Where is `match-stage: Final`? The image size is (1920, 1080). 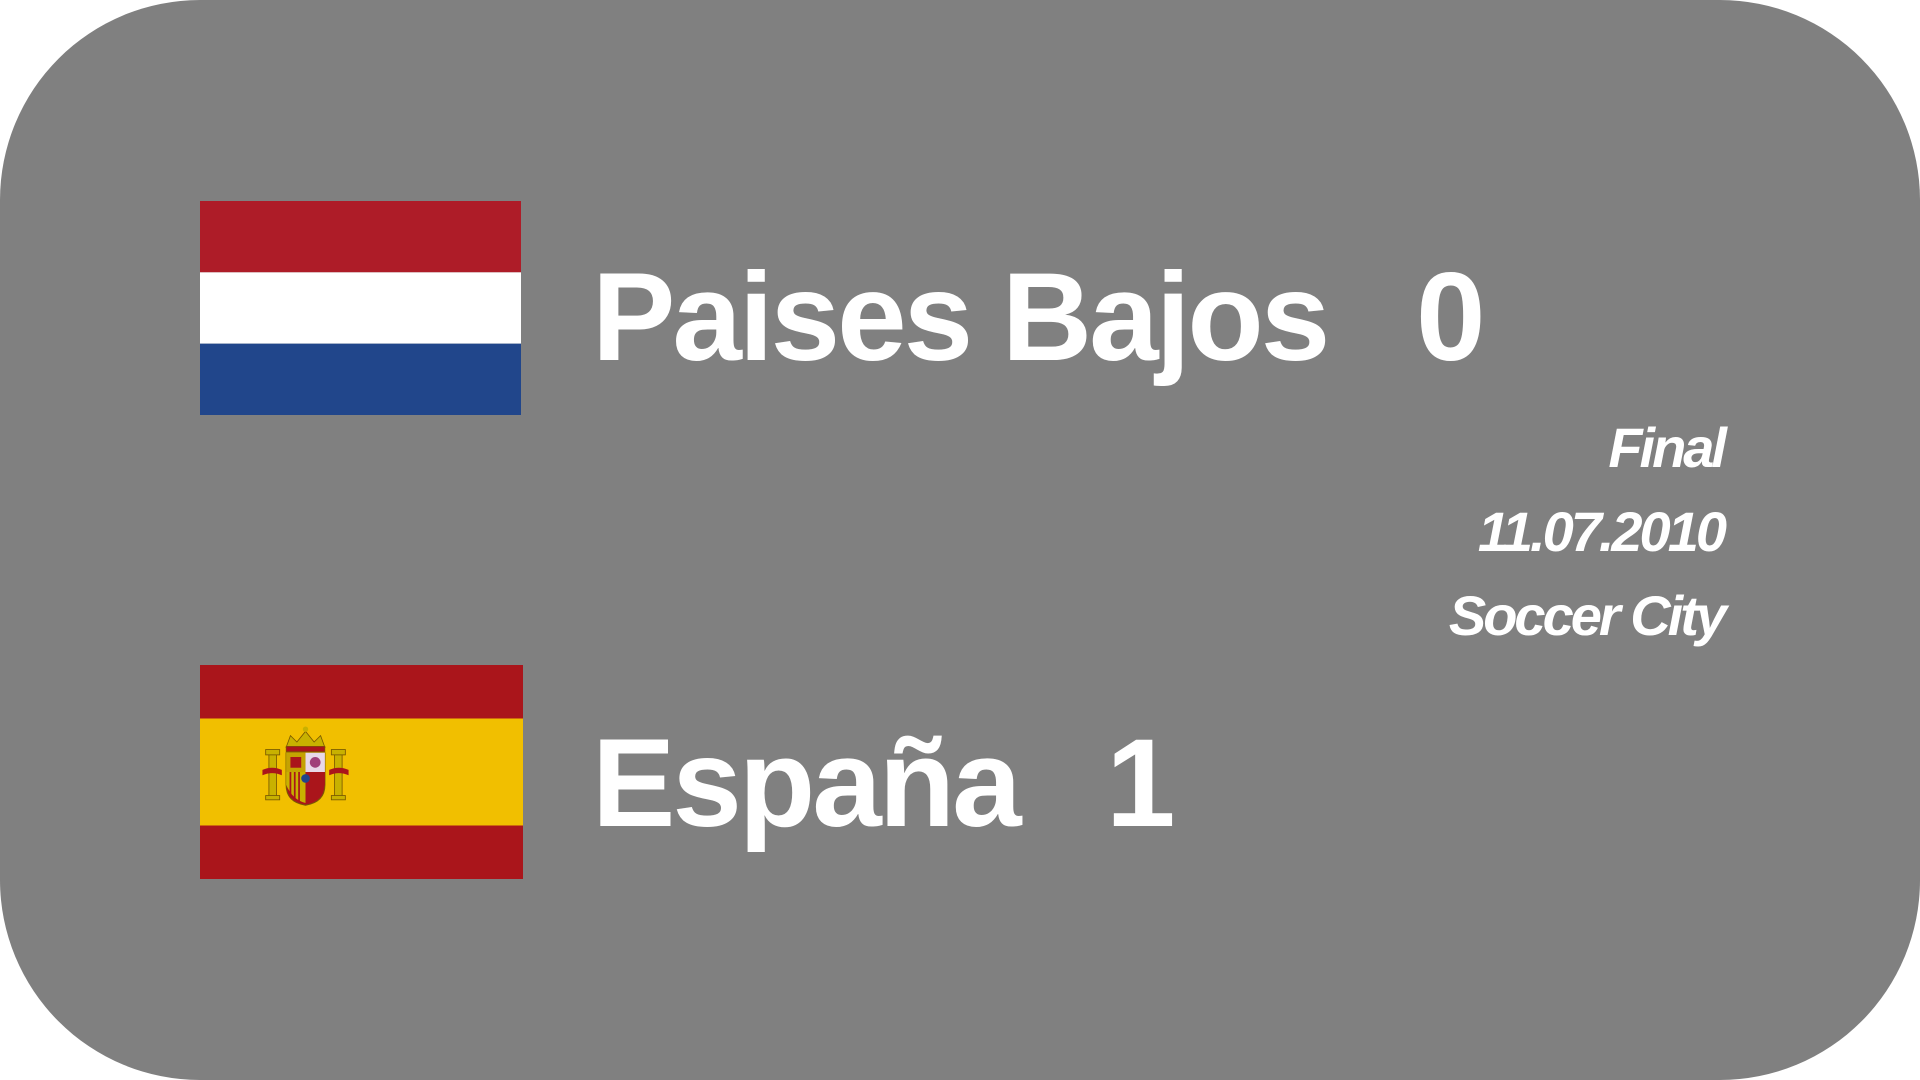
match-stage: Final is located at coordinates (1667, 447).